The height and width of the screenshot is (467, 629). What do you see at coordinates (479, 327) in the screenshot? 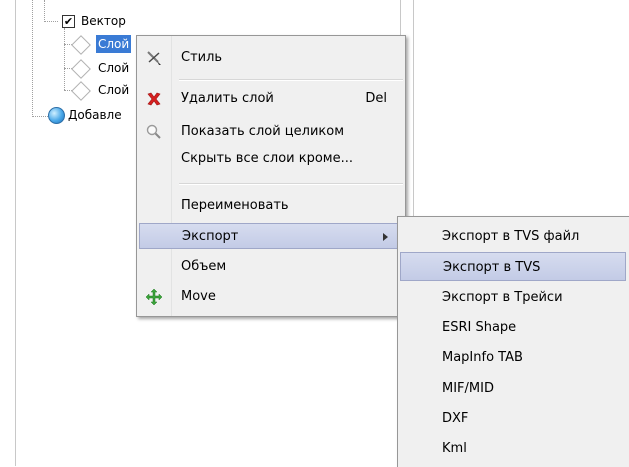
I see `submenu-item-label: ESRI Shape` at bounding box center [479, 327].